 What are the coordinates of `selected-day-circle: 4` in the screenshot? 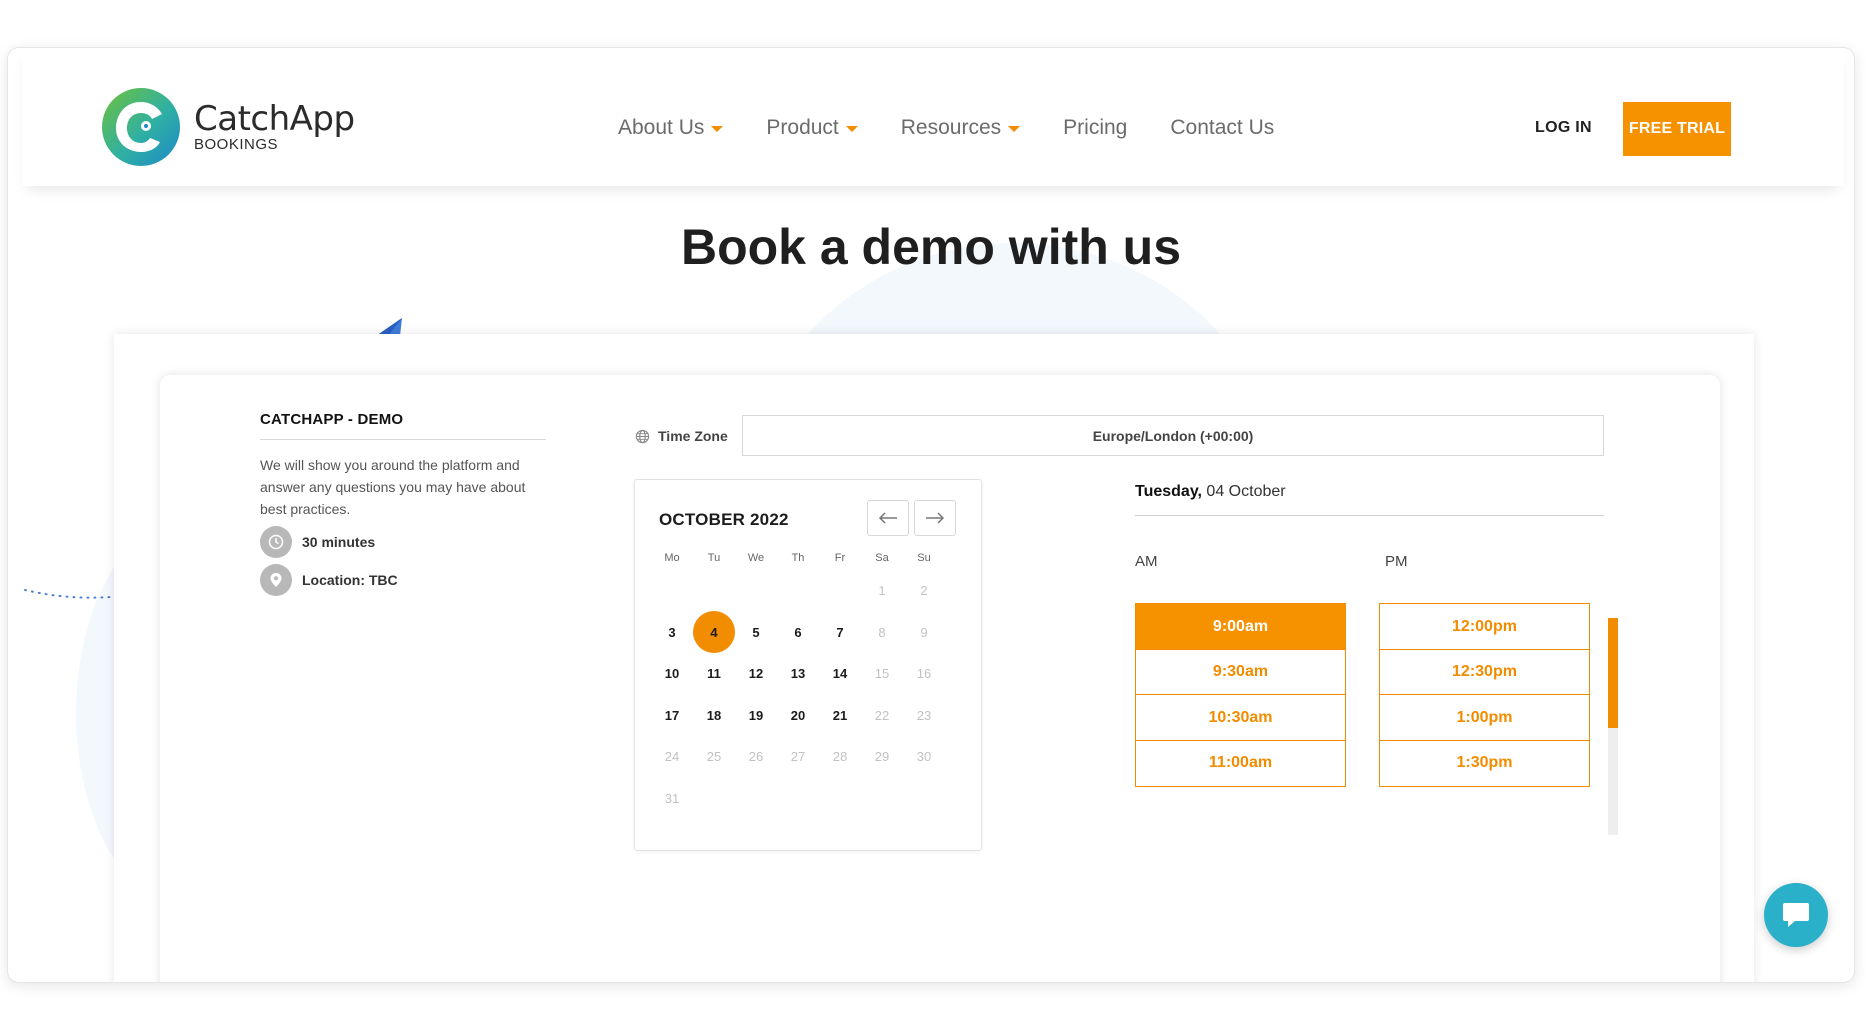 It's located at (714, 632).